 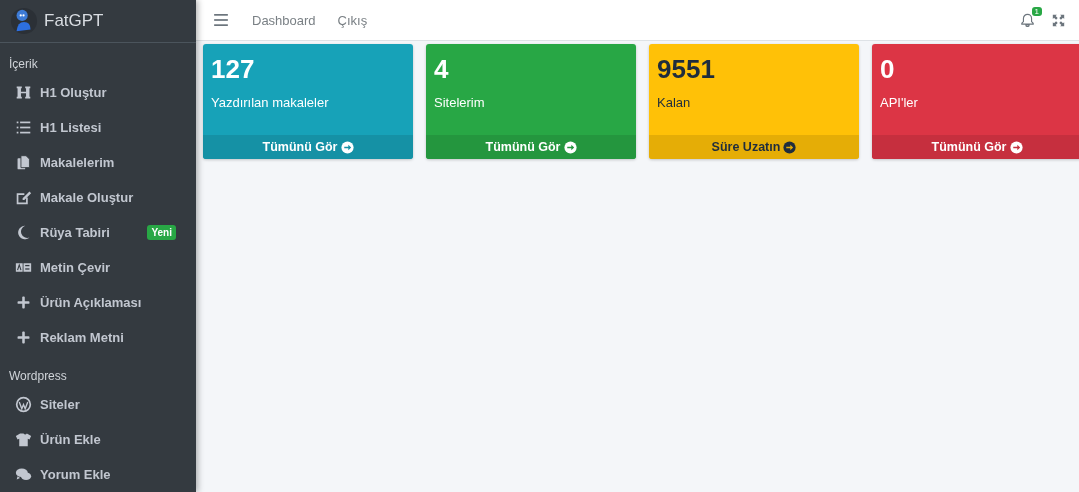 What do you see at coordinates (23, 439) in the screenshot?
I see `shirt-icon` at bounding box center [23, 439].